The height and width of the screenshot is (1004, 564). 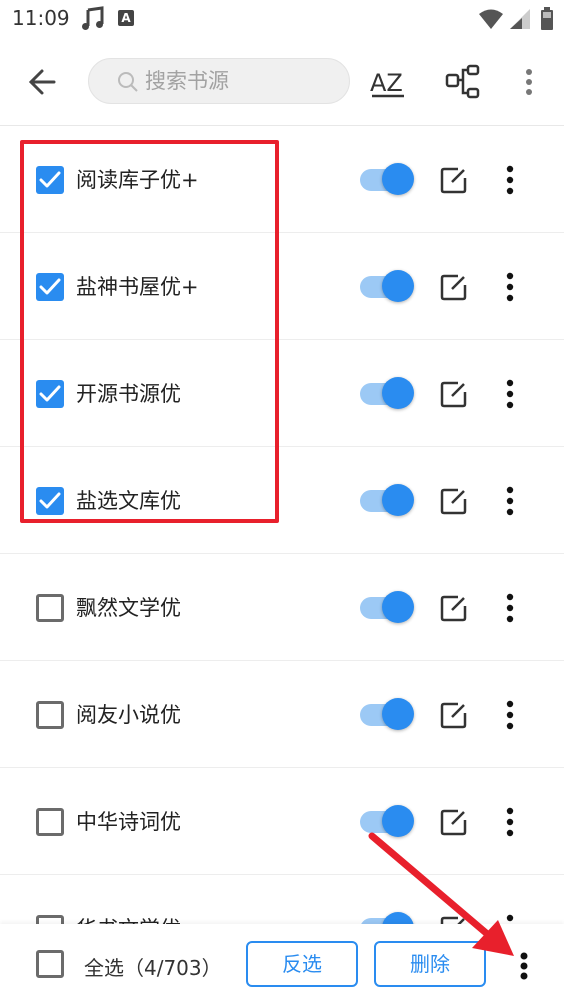 I want to click on more-options-button, so click(x=529, y=82).